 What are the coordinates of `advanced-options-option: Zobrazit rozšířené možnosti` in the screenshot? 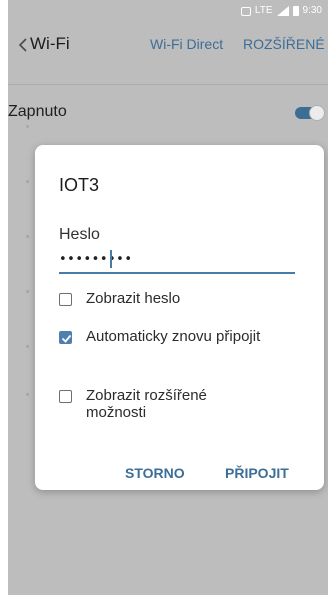 It's located at (162, 404).